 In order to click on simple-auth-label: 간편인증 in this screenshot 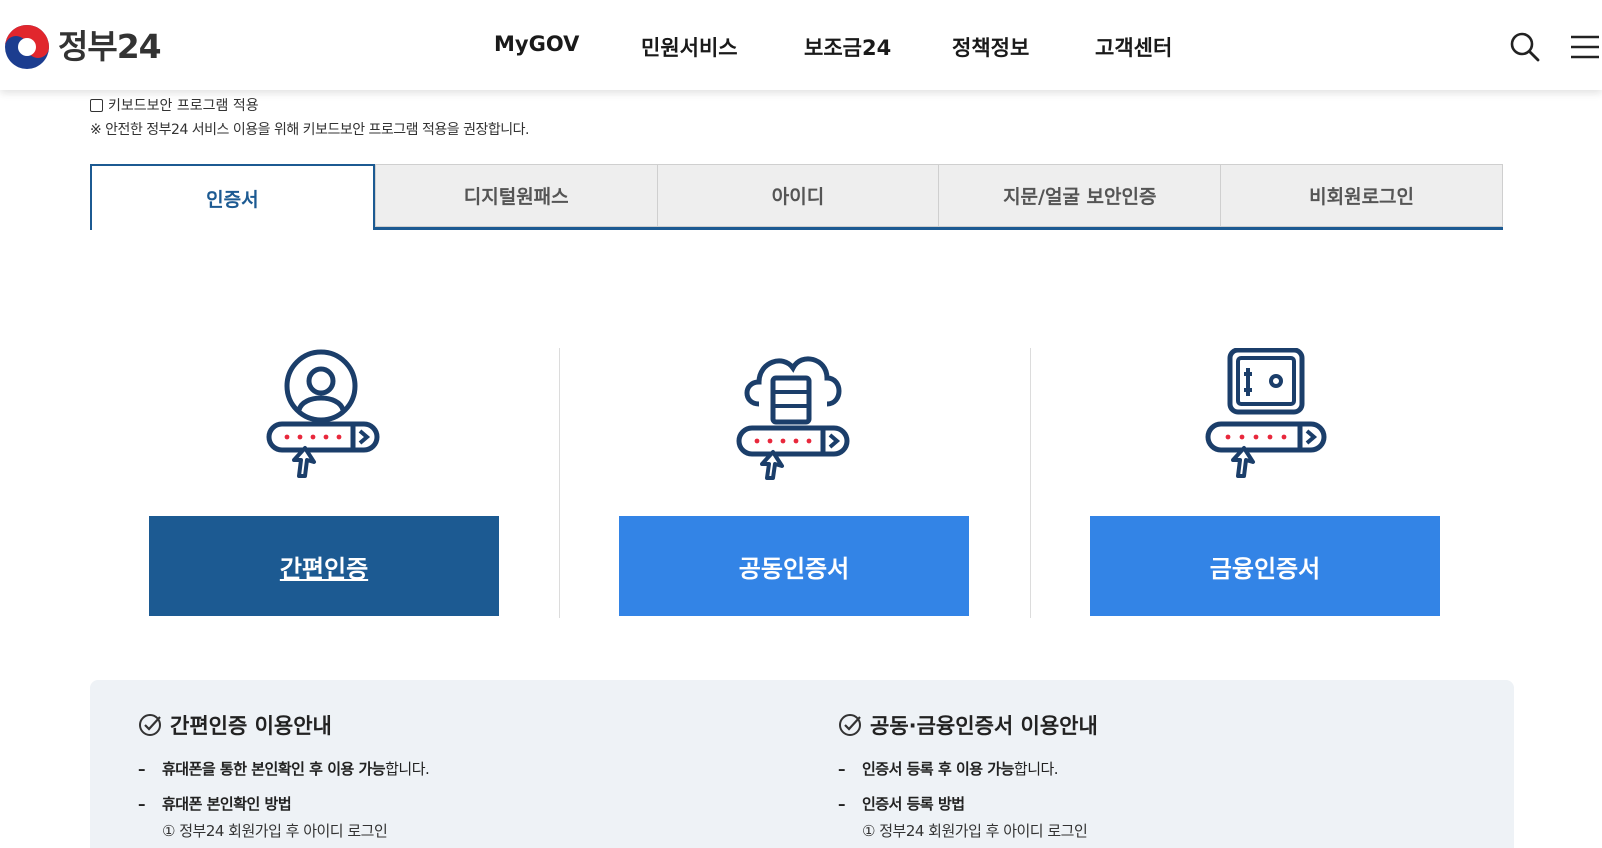, I will do `click(324, 568)`.